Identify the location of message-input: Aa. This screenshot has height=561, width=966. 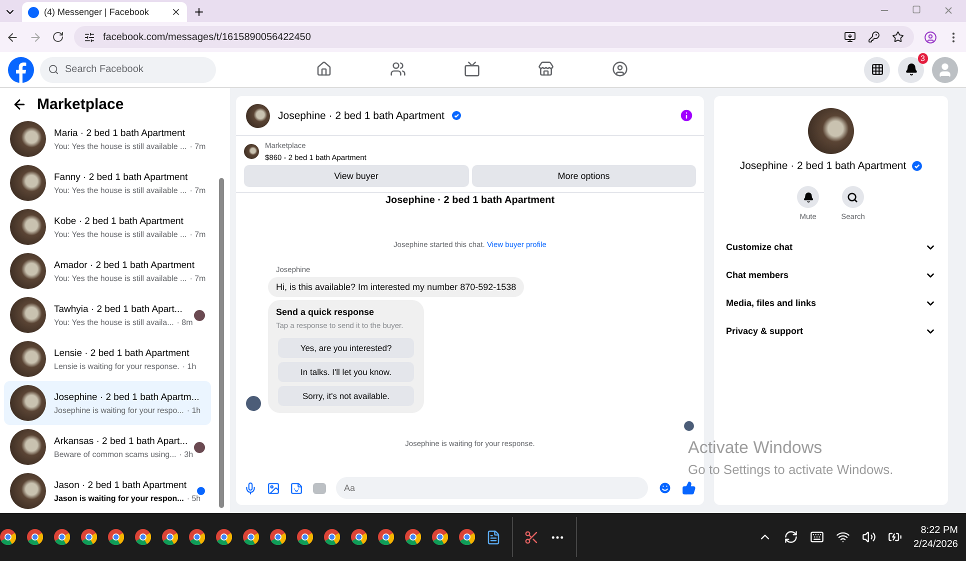
(492, 488).